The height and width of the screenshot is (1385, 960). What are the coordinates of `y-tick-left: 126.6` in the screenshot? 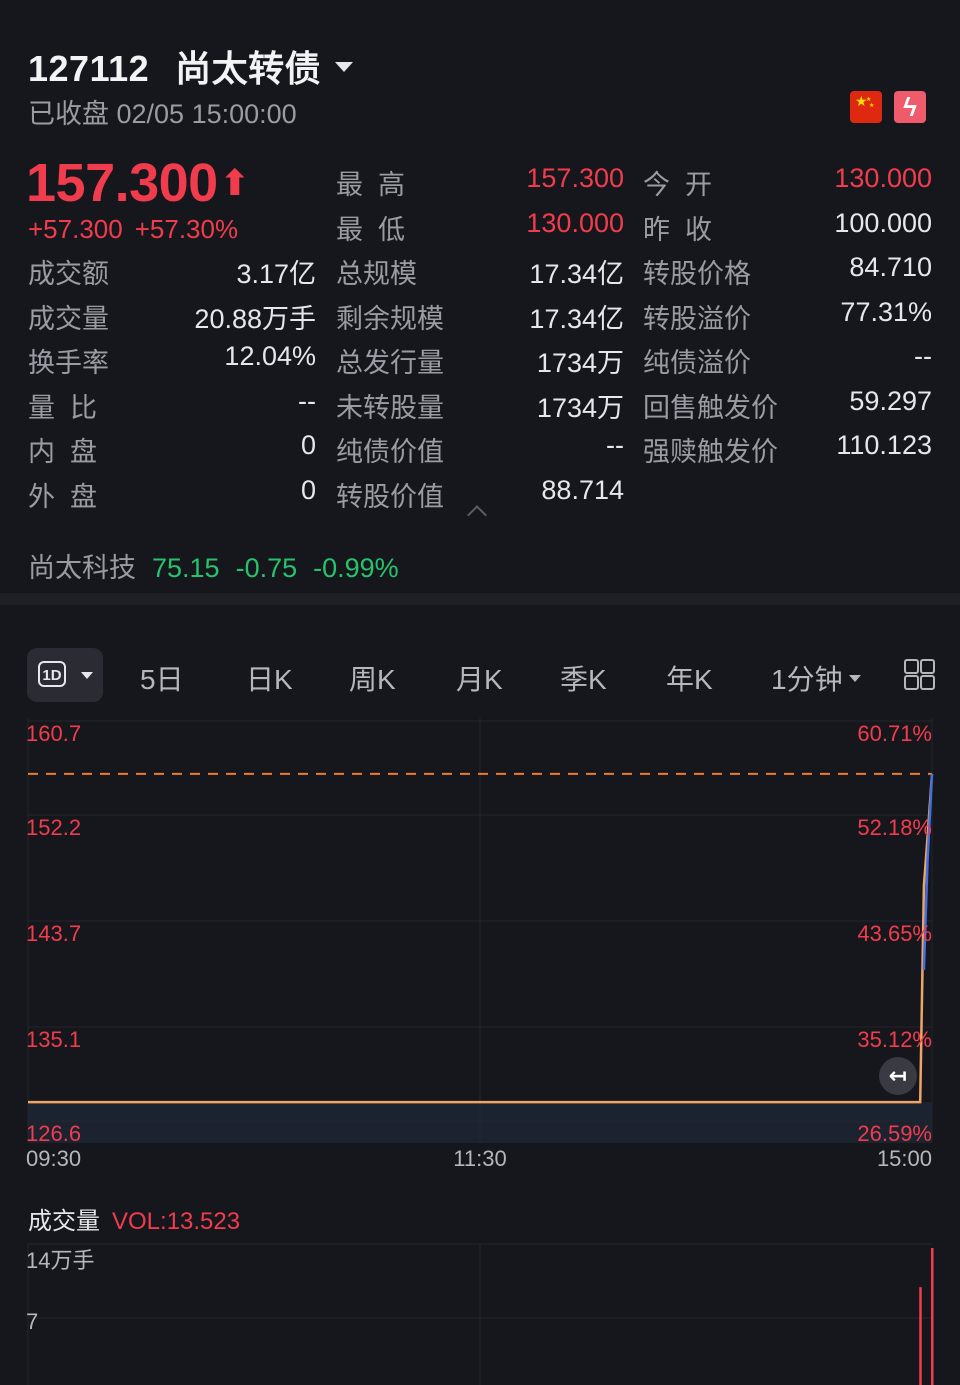 It's located at (53, 1133).